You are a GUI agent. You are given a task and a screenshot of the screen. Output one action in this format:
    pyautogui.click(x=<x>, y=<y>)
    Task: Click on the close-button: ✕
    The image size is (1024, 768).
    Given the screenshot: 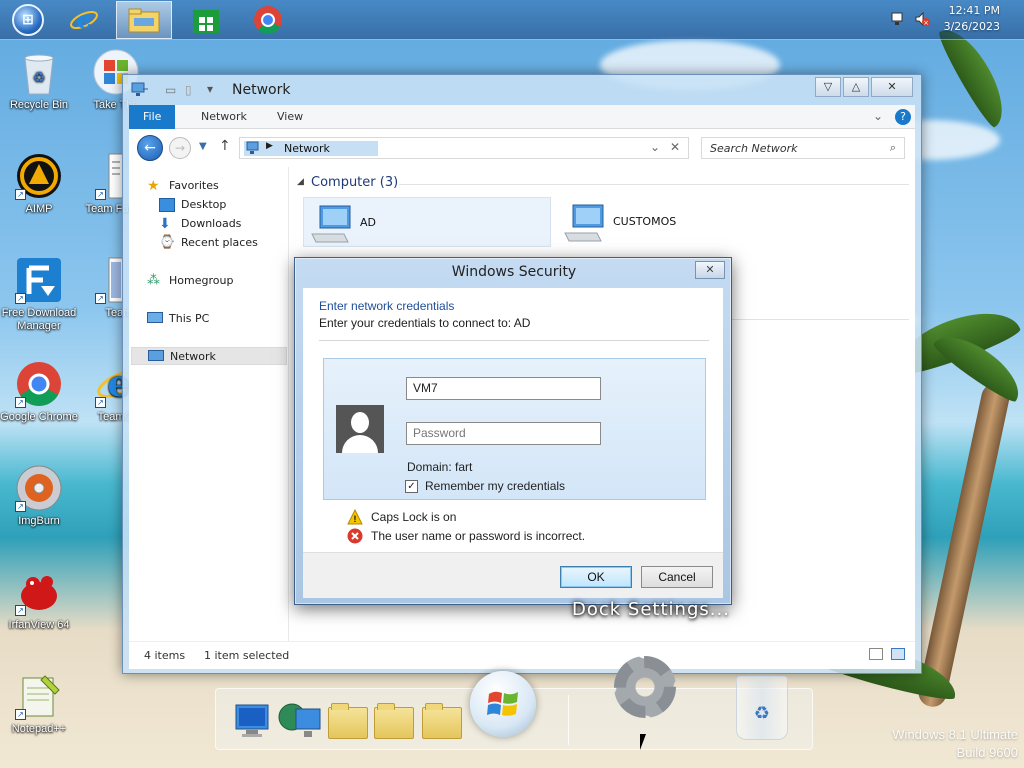 What is the action you would take?
    pyautogui.click(x=892, y=87)
    